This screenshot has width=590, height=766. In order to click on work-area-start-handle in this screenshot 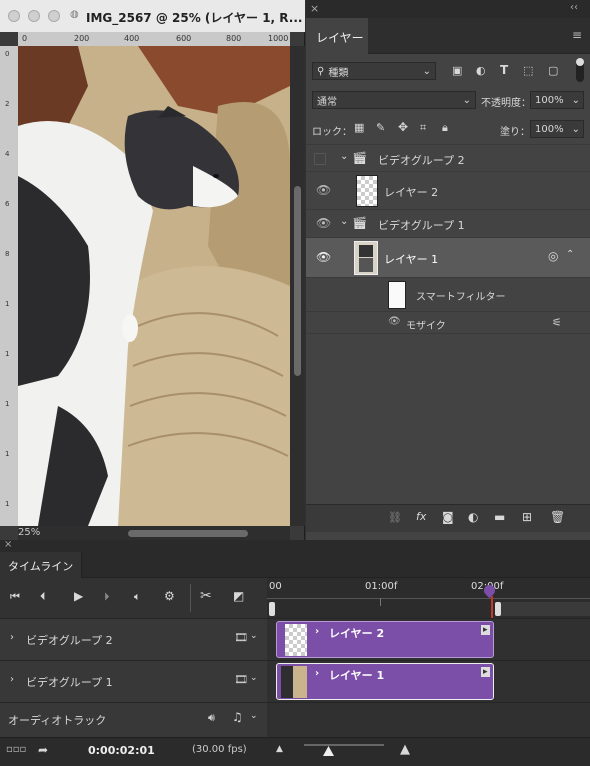, I will do `click(272, 609)`.